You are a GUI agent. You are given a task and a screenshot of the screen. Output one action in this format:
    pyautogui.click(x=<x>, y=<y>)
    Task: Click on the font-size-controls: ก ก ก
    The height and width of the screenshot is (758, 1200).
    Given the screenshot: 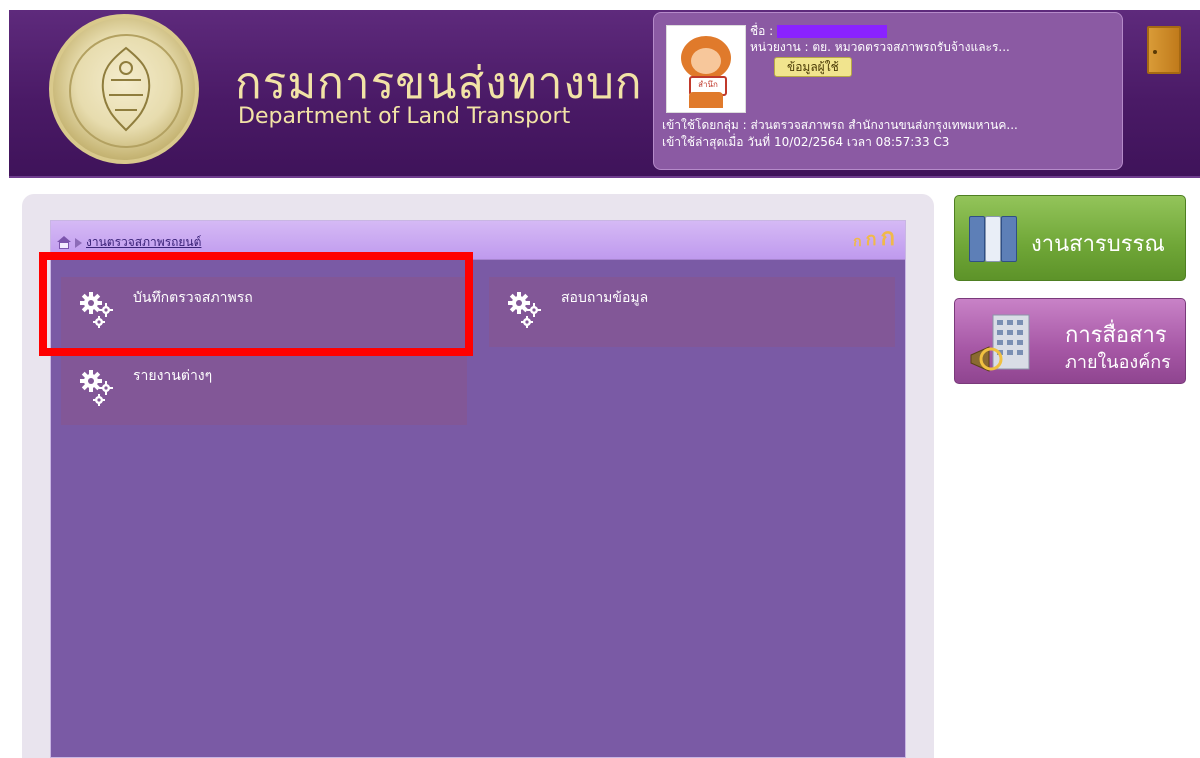 What is the action you would take?
    pyautogui.click(x=874, y=237)
    